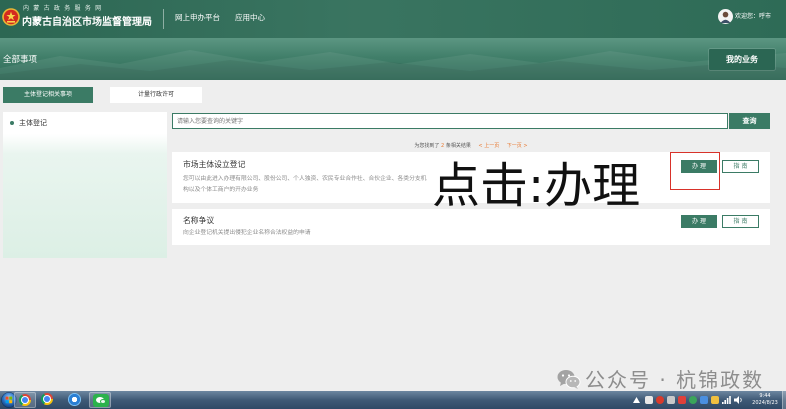  What do you see at coordinates (63, 8) in the screenshot?
I see `portal-name: 内 蒙 古 政 务 服 务 网` at bounding box center [63, 8].